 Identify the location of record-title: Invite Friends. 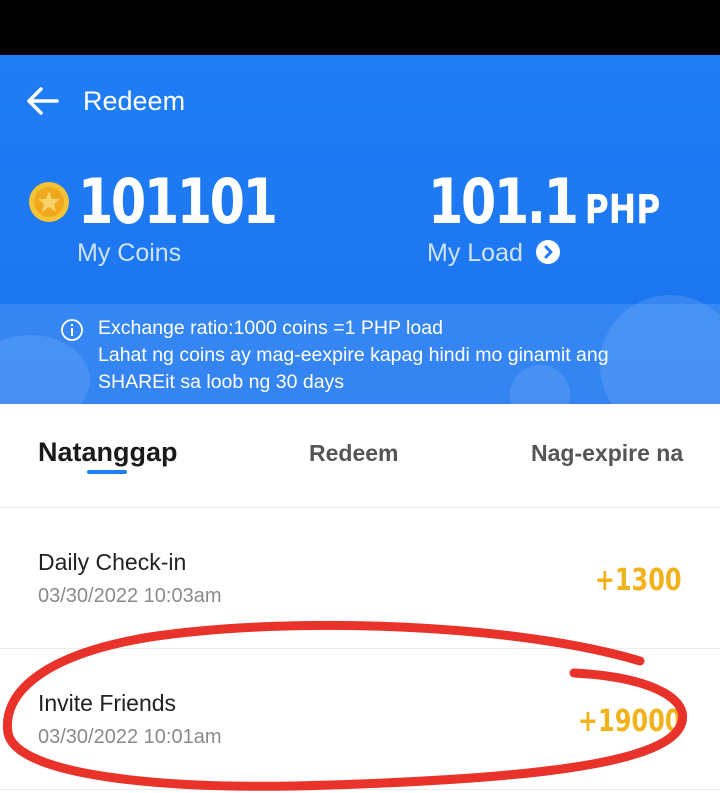
(107, 703).